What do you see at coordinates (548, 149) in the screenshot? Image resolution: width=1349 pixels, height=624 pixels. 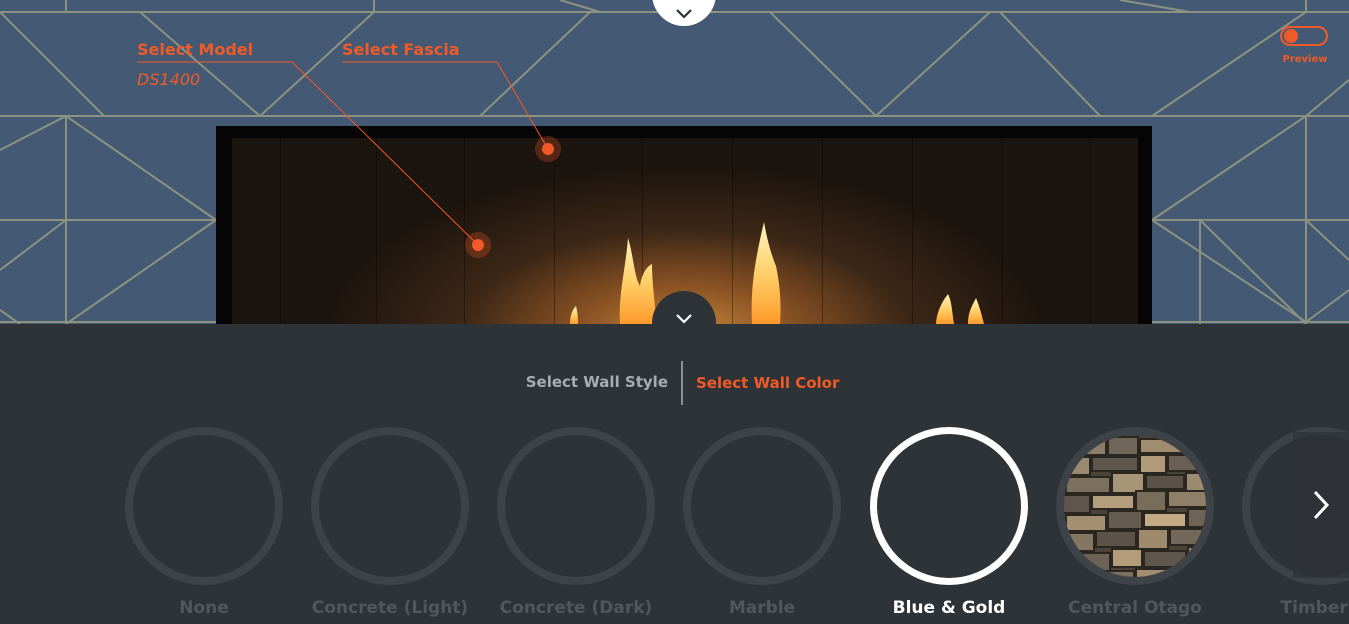 I see `fascia-hotspot` at bounding box center [548, 149].